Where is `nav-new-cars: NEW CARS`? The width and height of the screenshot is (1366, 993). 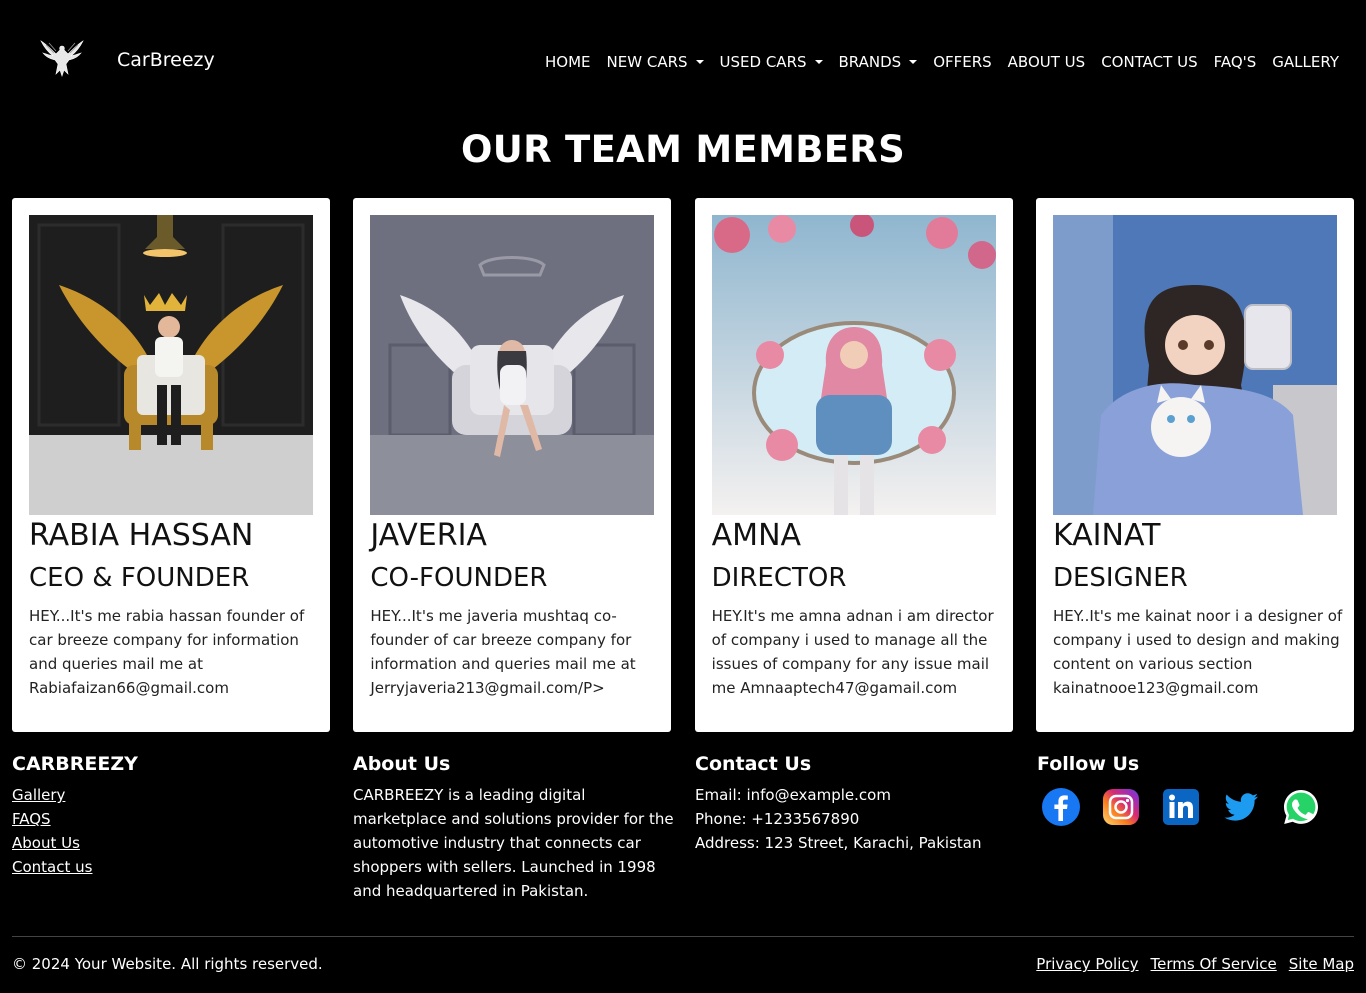 nav-new-cars: NEW CARS is located at coordinates (655, 62).